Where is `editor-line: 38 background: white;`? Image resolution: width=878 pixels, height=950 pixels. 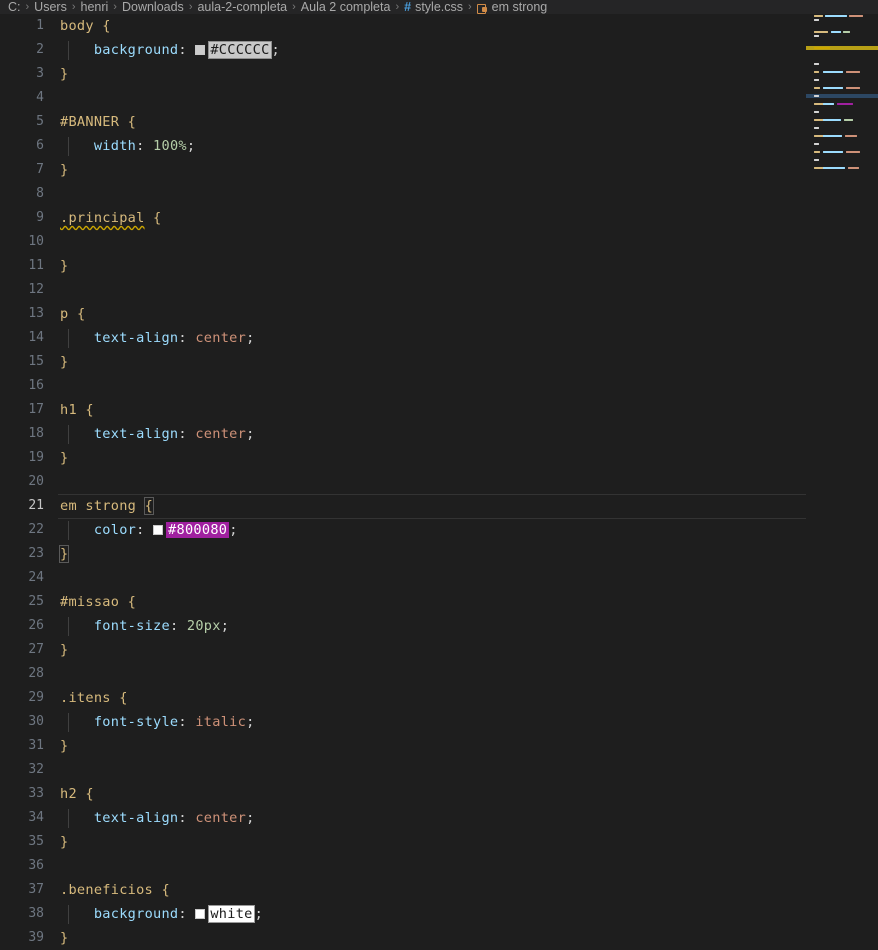 editor-line: 38 background: white; is located at coordinates (439, 914).